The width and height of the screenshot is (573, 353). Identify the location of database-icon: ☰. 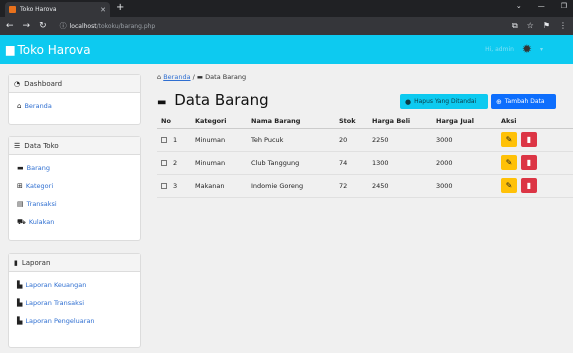
(17, 145).